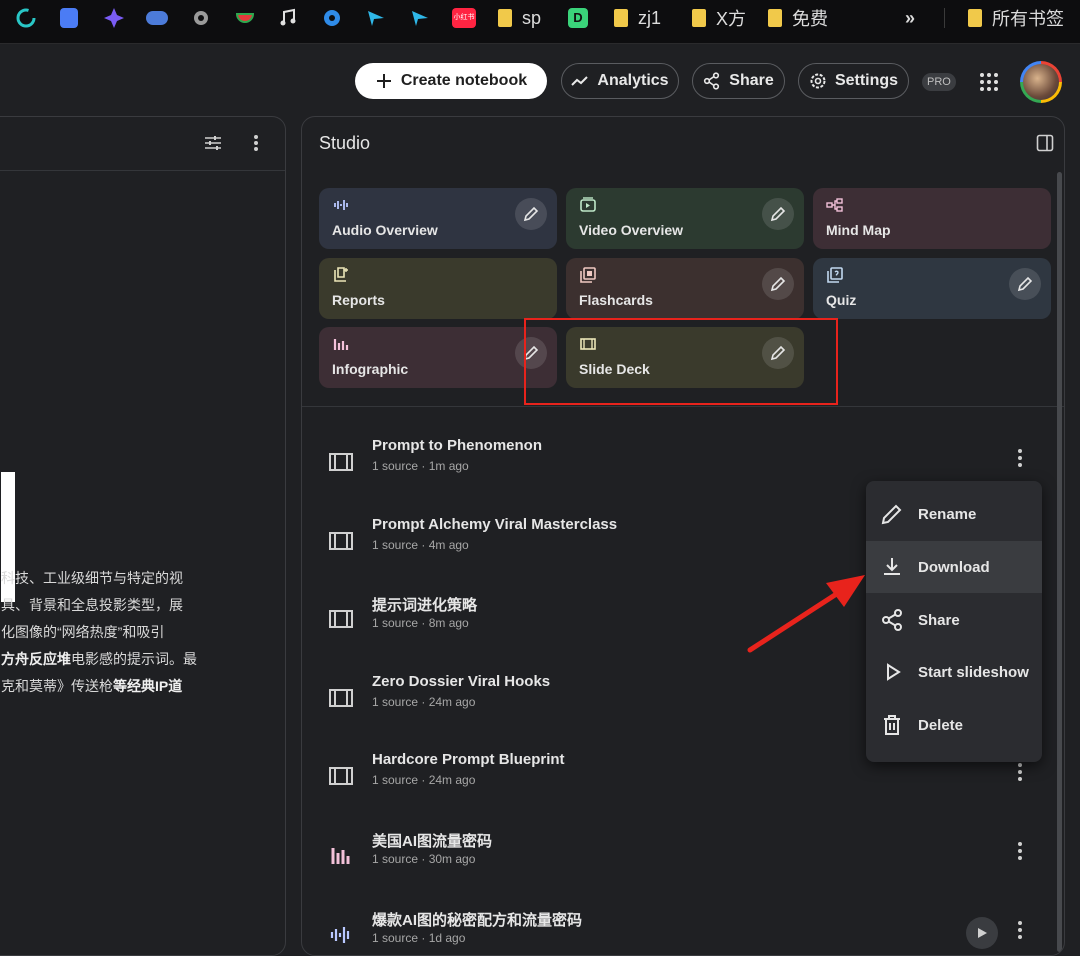 The height and width of the screenshot is (956, 1080). I want to click on tile-reports: Reports, so click(438, 288).